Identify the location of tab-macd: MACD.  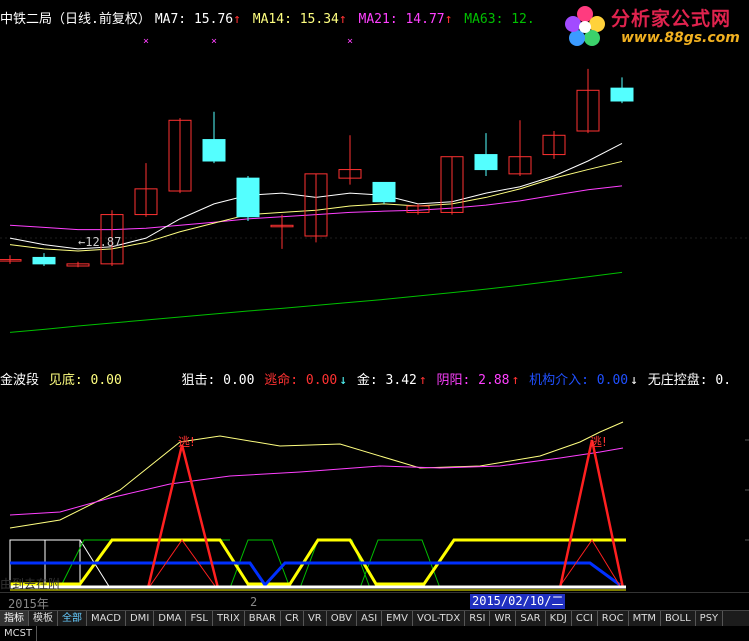
(106, 618).